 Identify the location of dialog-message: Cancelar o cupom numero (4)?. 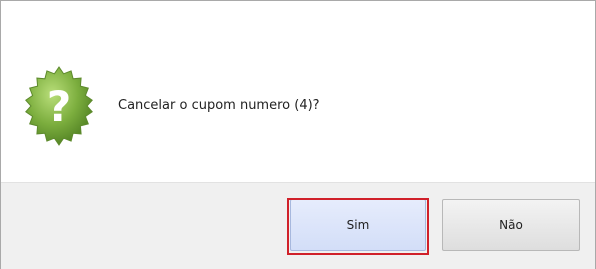
(219, 105).